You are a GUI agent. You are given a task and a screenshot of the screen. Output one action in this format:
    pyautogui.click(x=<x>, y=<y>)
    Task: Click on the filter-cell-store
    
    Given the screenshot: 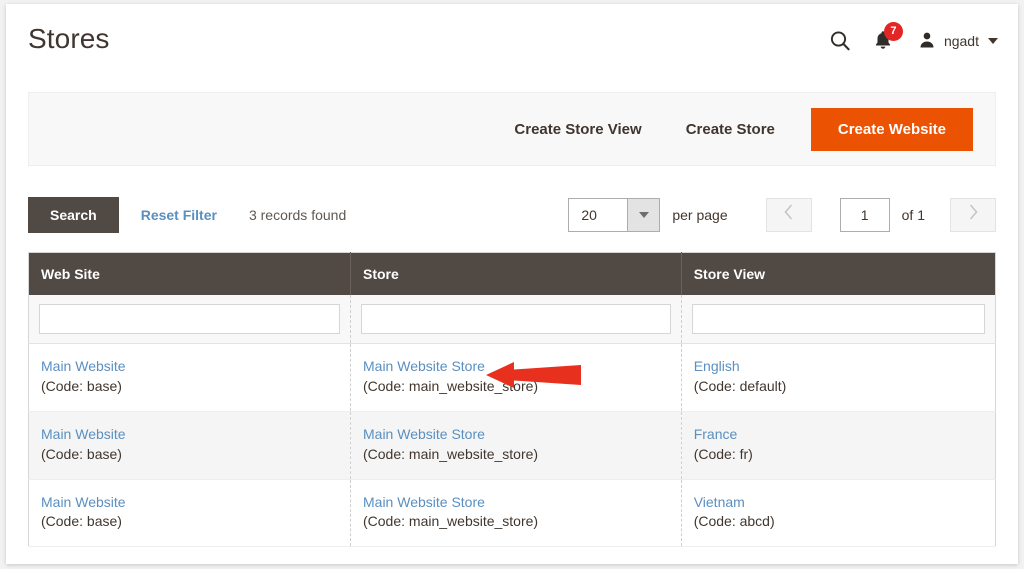 What is the action you would take?
    pyautogui.click(x=516, y=319)
    